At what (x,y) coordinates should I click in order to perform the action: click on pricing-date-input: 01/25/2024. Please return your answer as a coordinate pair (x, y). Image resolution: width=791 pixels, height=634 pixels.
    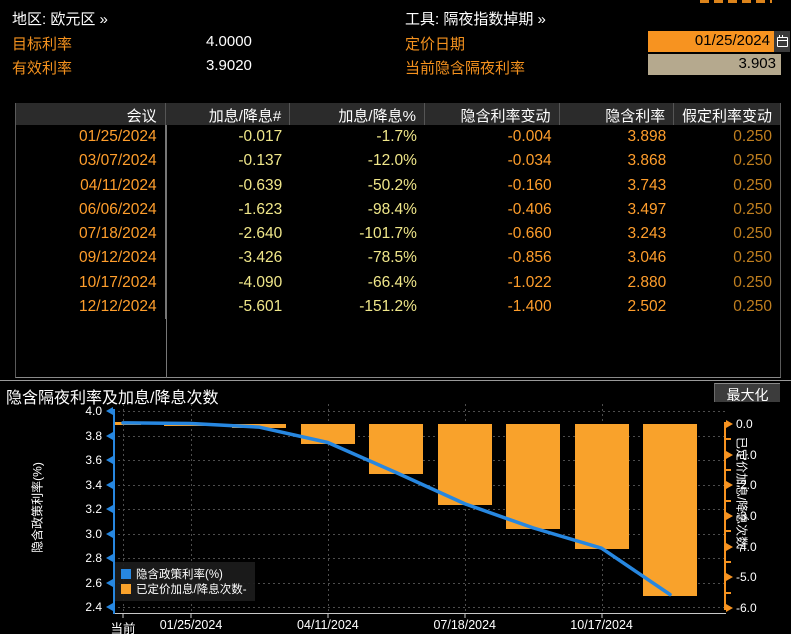
    Looking at the image, I should click on (711, 41).